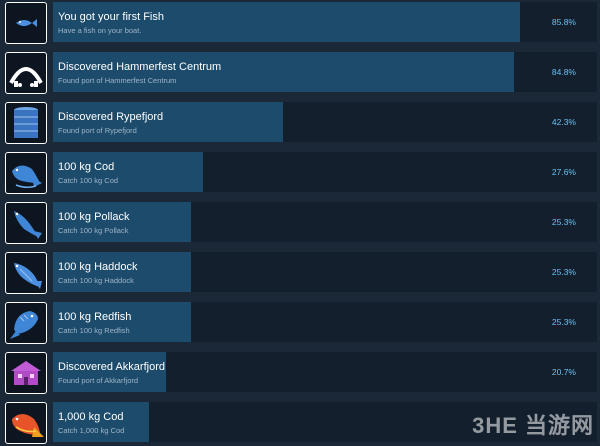 The height and width of the screenshot is (446, 600). I want to click on site-watermark: 3HE 当游网, so click(533, 425).